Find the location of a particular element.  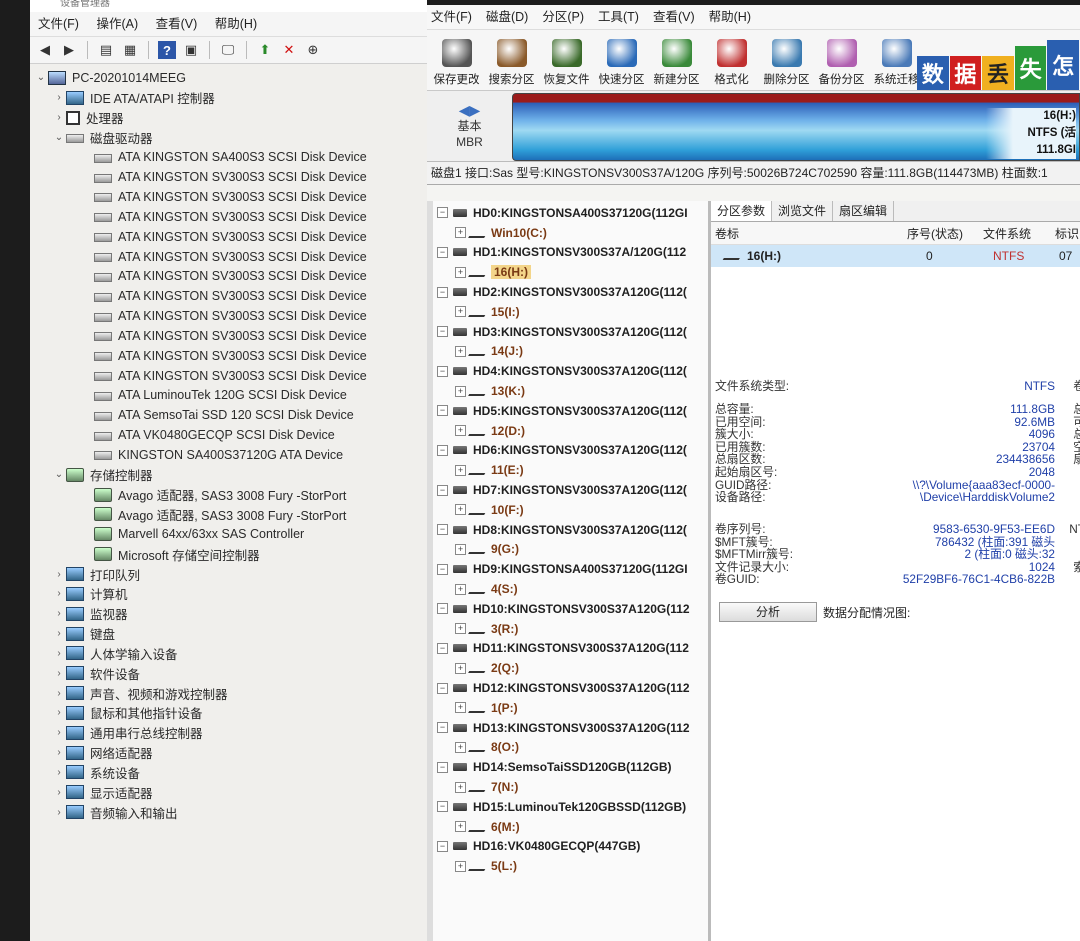

partition-node: +6(M:) is located at coordinates (570, 827).